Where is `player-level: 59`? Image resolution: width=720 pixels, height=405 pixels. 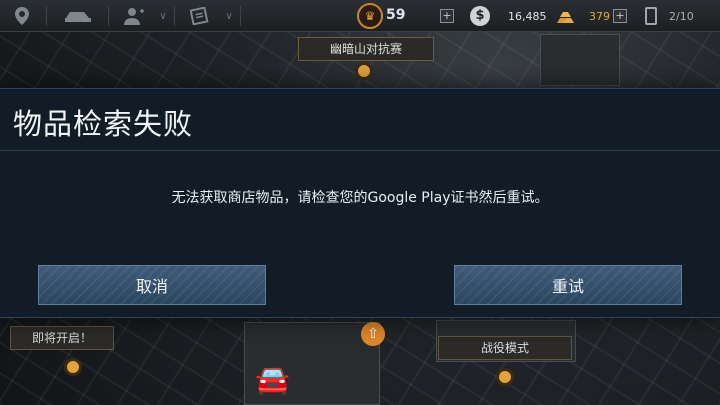 player-level: 59 is located at coordinates (396, 15).